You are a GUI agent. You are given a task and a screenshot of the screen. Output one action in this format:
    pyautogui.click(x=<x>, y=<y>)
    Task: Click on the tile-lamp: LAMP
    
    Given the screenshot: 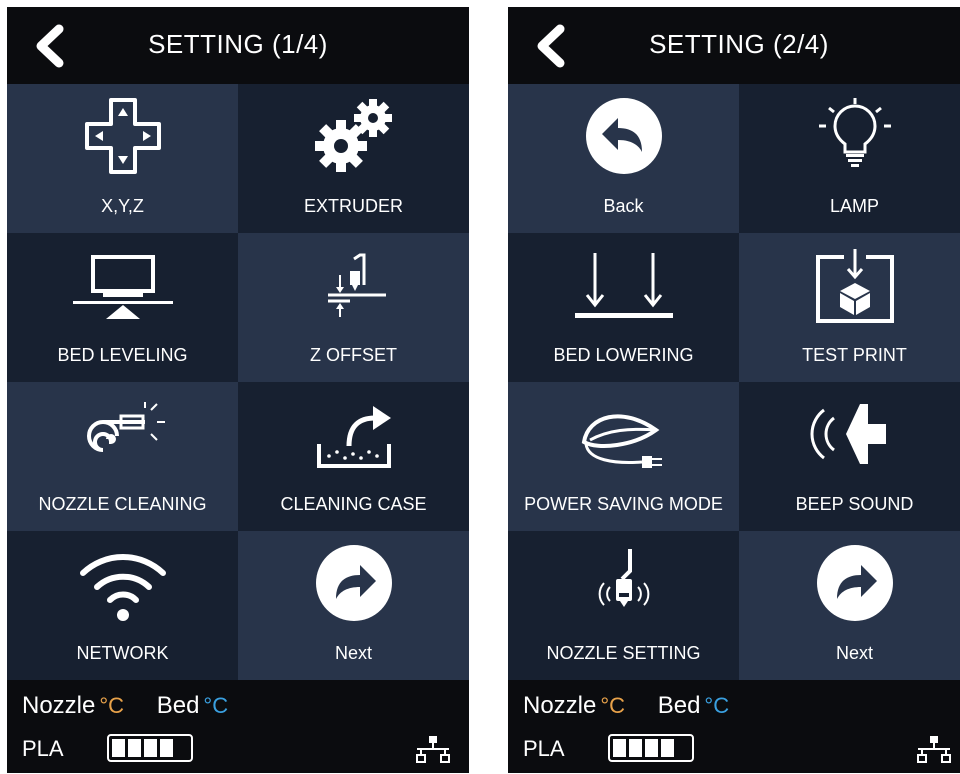 What is the action you would take?
    pyautogui.click(x=849, y=158)
    